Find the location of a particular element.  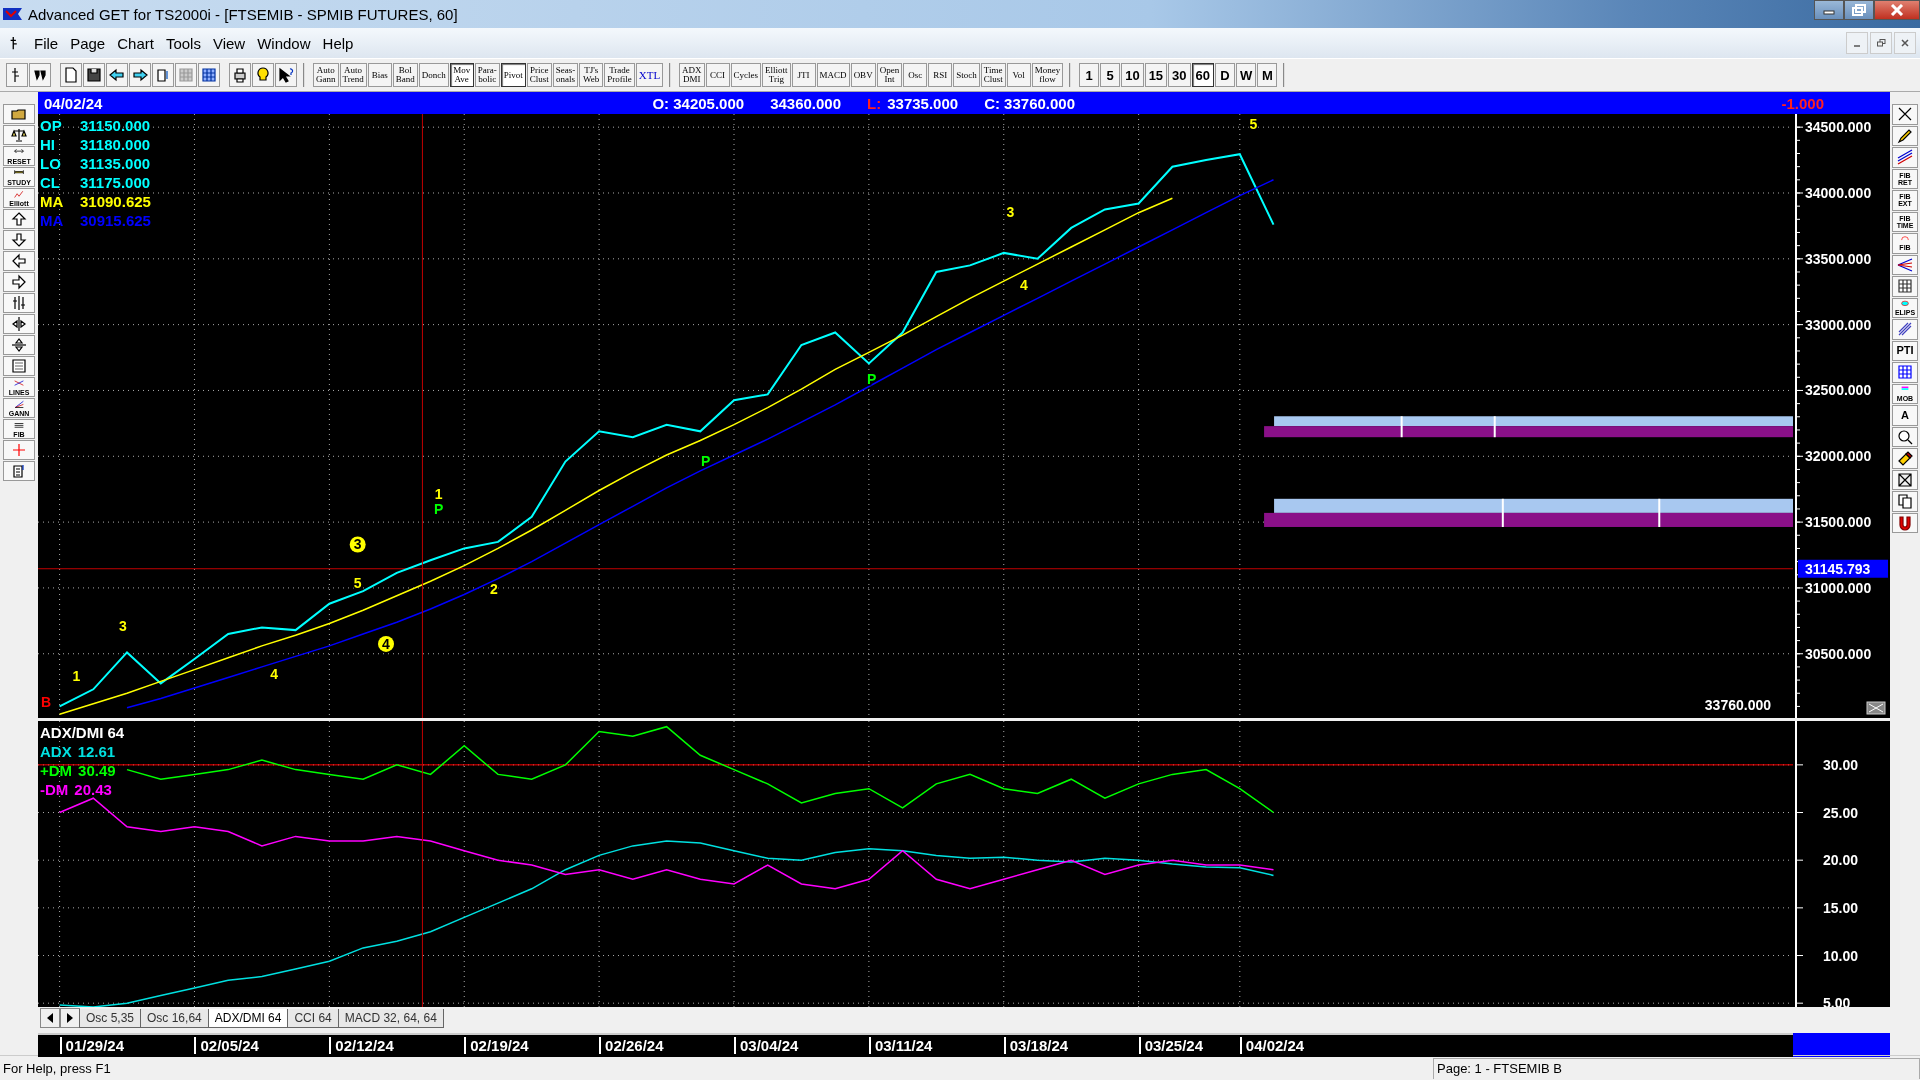

overlay-button: Bol Band is located at coordinates (405, 75).